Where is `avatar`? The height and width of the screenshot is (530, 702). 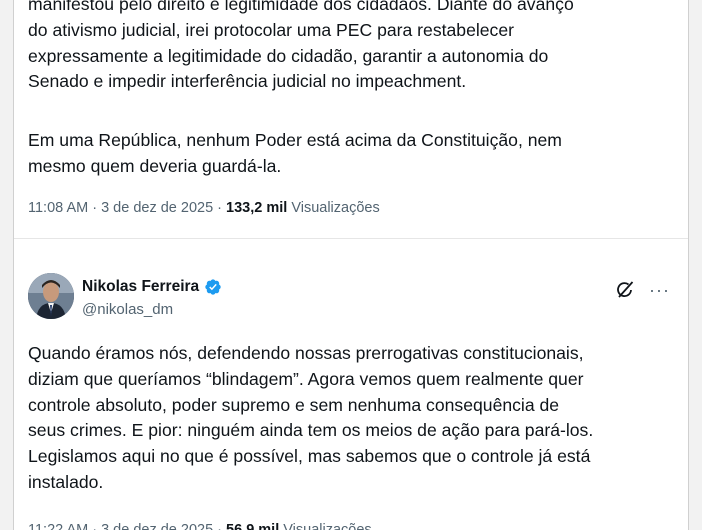
avatar is located at coordinates (51, 296).